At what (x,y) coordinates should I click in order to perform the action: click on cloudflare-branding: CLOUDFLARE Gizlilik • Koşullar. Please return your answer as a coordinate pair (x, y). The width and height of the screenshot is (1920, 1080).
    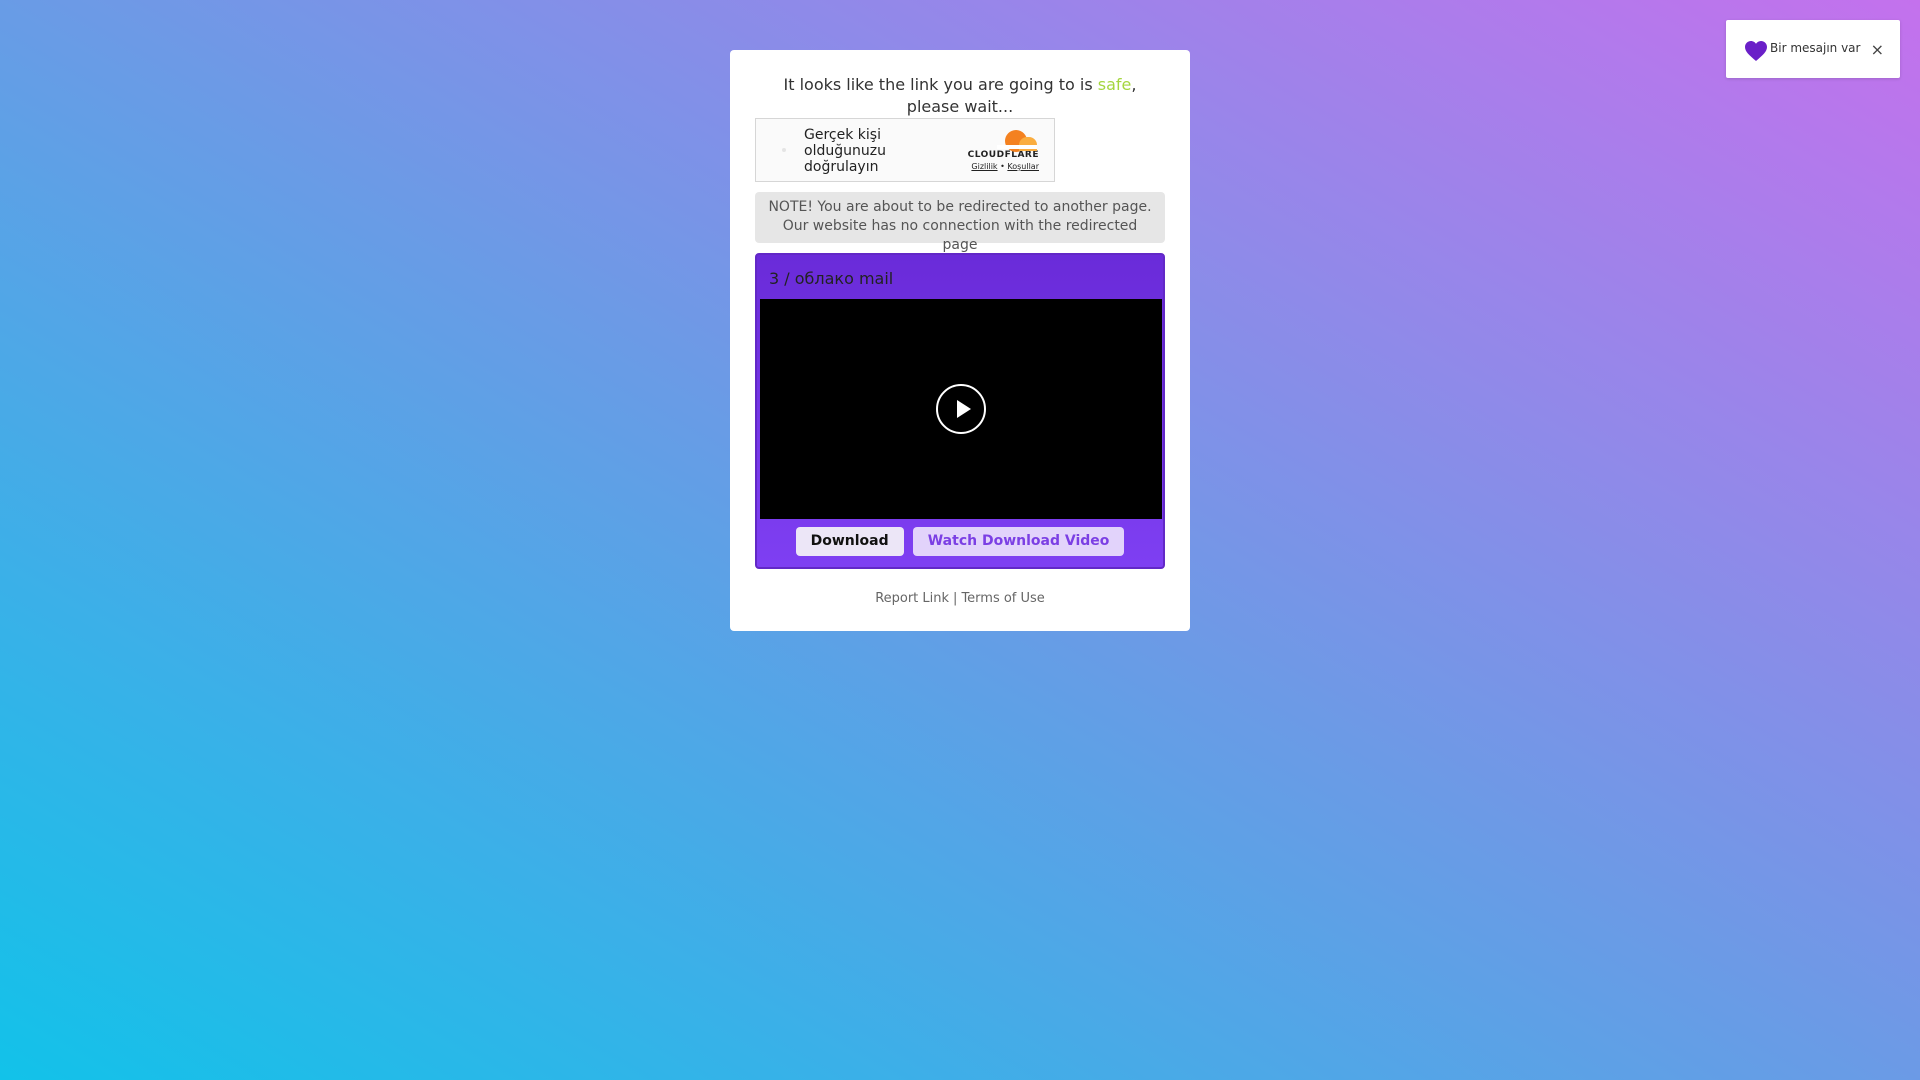
    Looking at the image, I should click on (1001, 151).